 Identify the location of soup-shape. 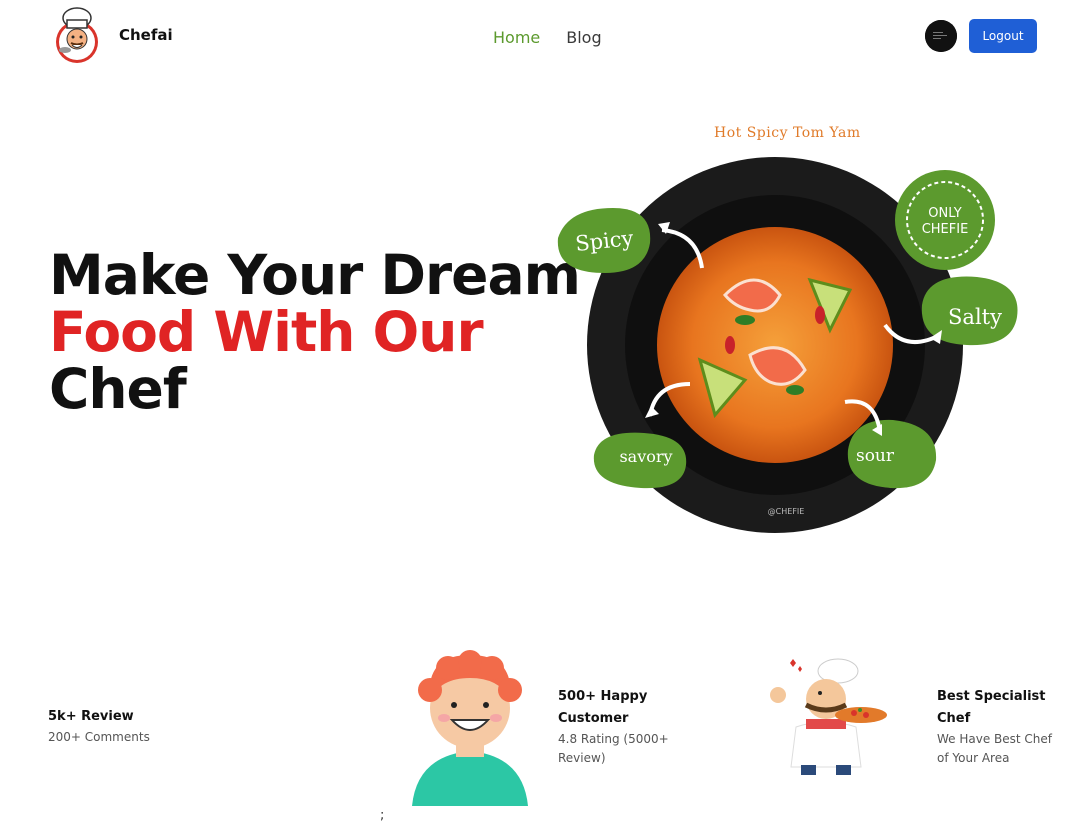
(775, 345).